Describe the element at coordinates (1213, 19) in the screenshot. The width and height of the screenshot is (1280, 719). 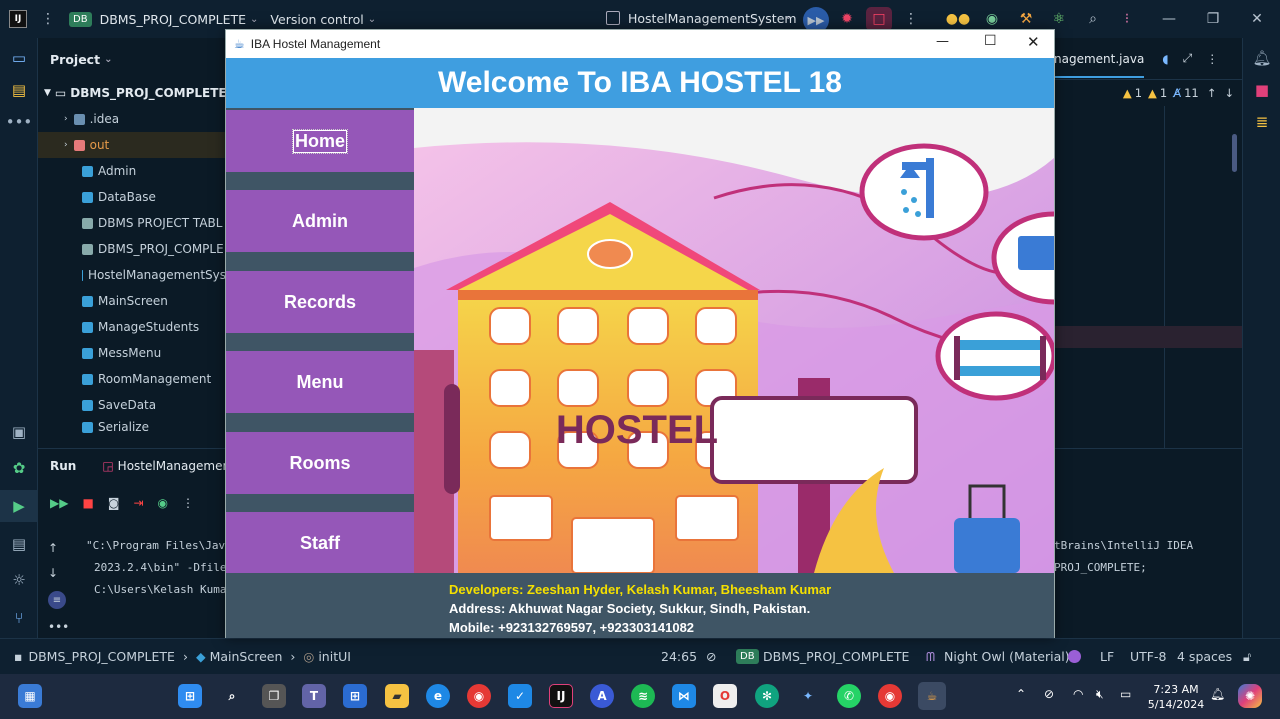
I see `maximize-icon: ❐` at that location.